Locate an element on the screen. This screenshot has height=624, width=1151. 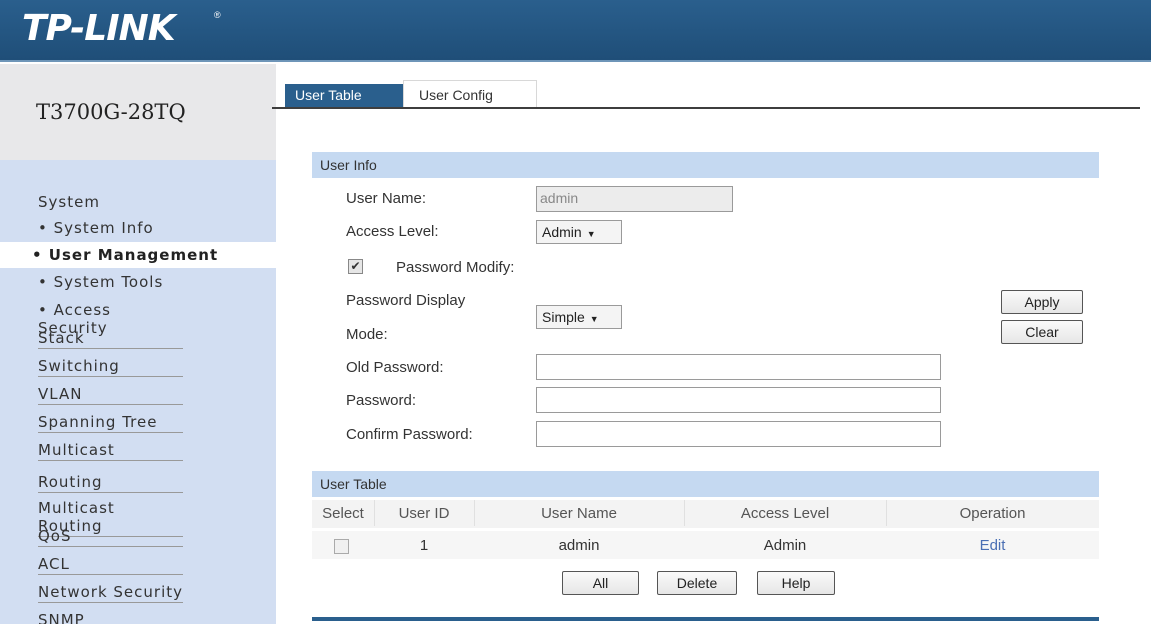
access-level-select: Admin ▼ is located at coordinates (579, 232).